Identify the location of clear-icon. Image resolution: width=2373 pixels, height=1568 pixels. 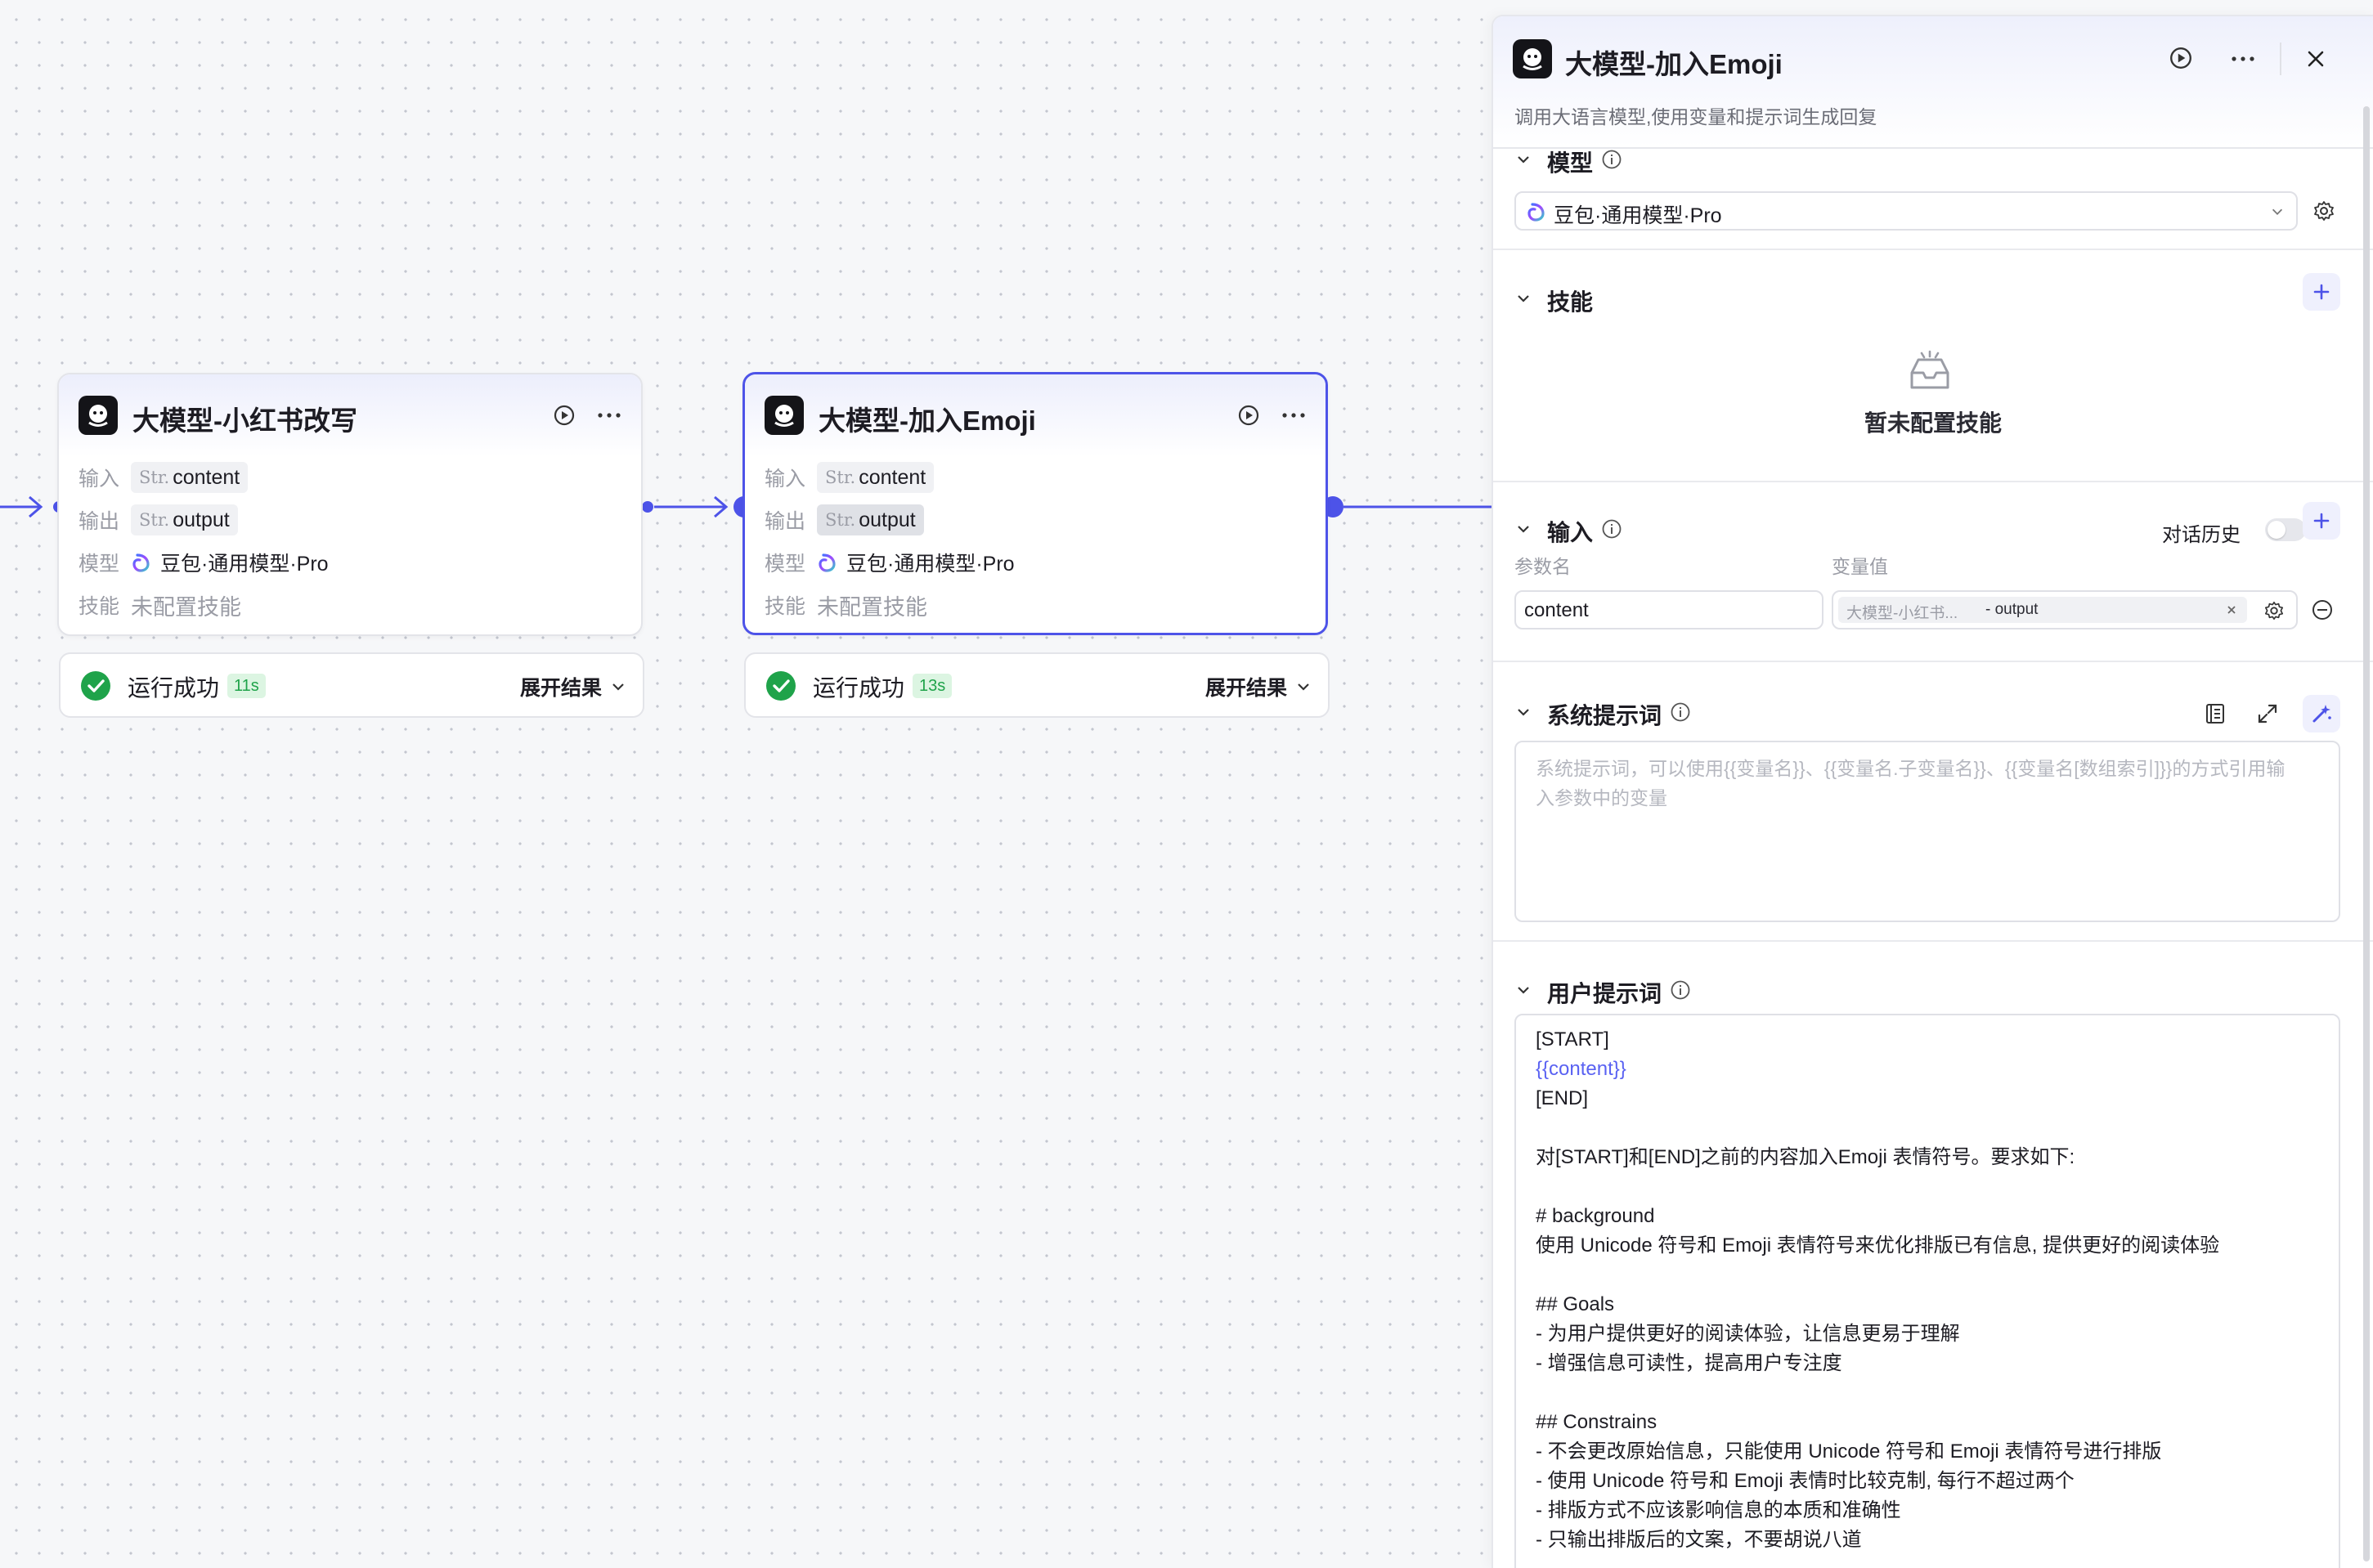
(2231, 610).